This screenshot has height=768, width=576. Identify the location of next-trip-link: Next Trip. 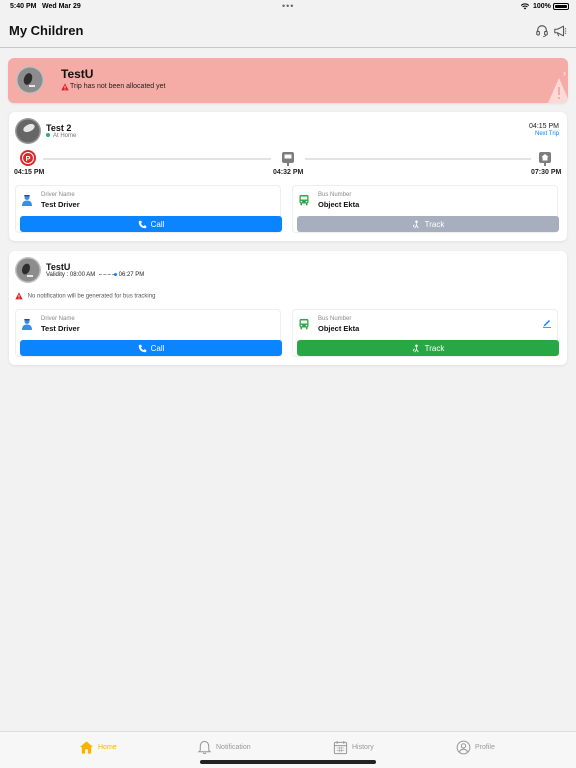
(547, 134).